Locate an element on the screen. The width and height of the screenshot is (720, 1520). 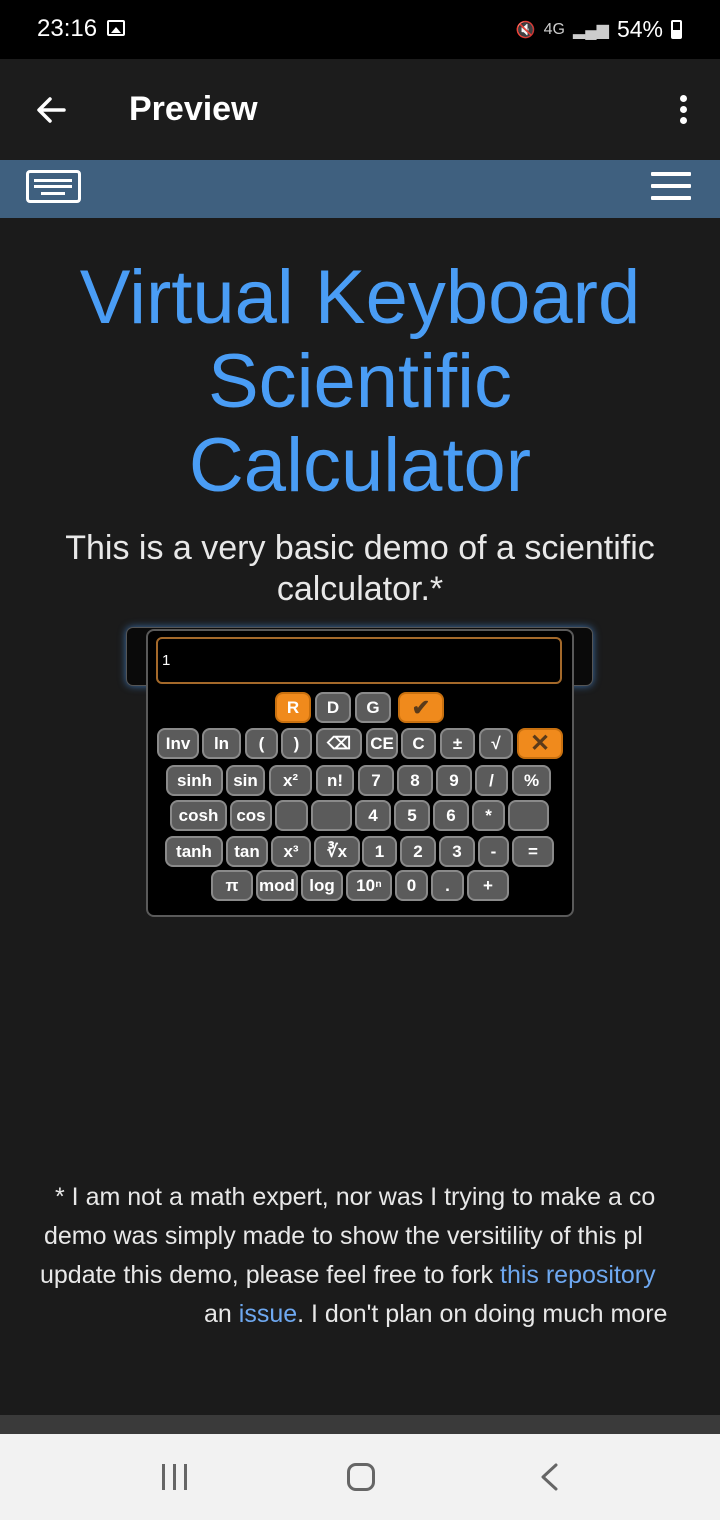
key-log: log is located at coordinates (322, 885).